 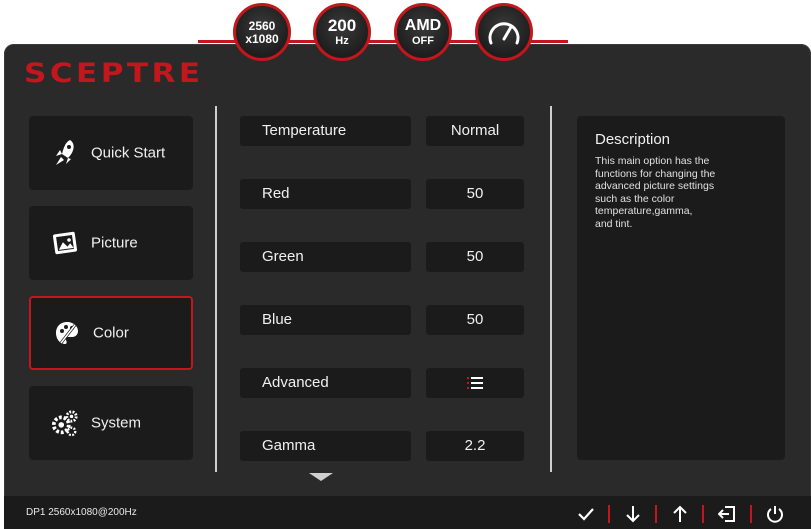 I want to click on setting-advanced-value, so click(x=475, y=383).